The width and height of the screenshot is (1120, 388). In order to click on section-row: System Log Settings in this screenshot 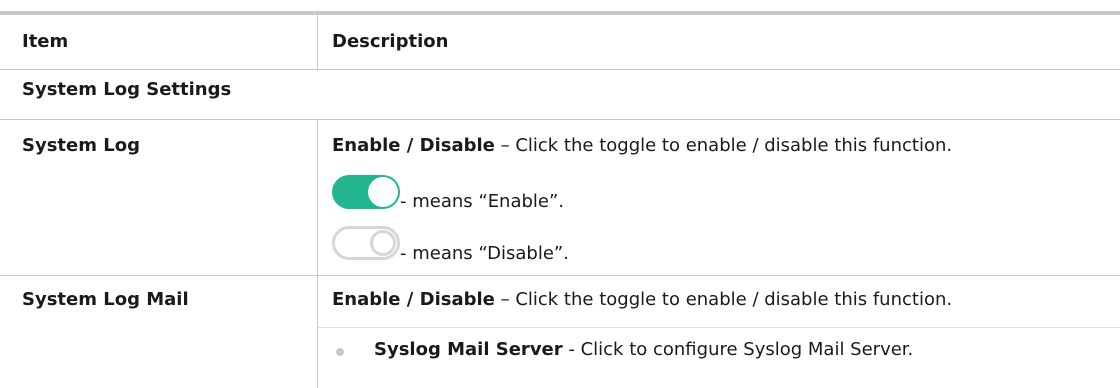, I will do `click(560, 94)`.